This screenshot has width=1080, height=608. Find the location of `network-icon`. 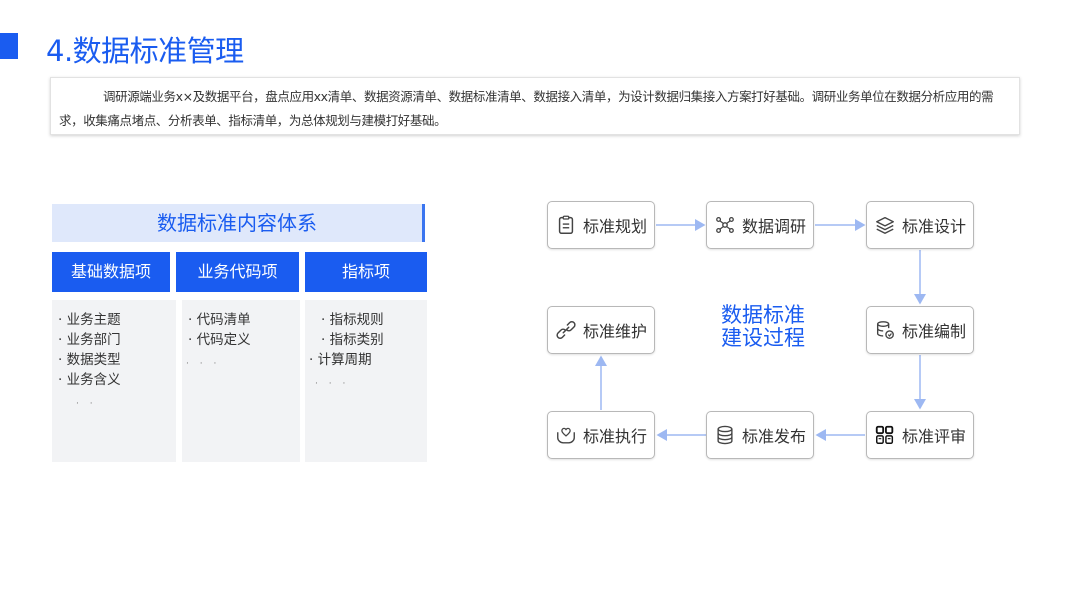

network-icon is located at coordinates (725, 225).